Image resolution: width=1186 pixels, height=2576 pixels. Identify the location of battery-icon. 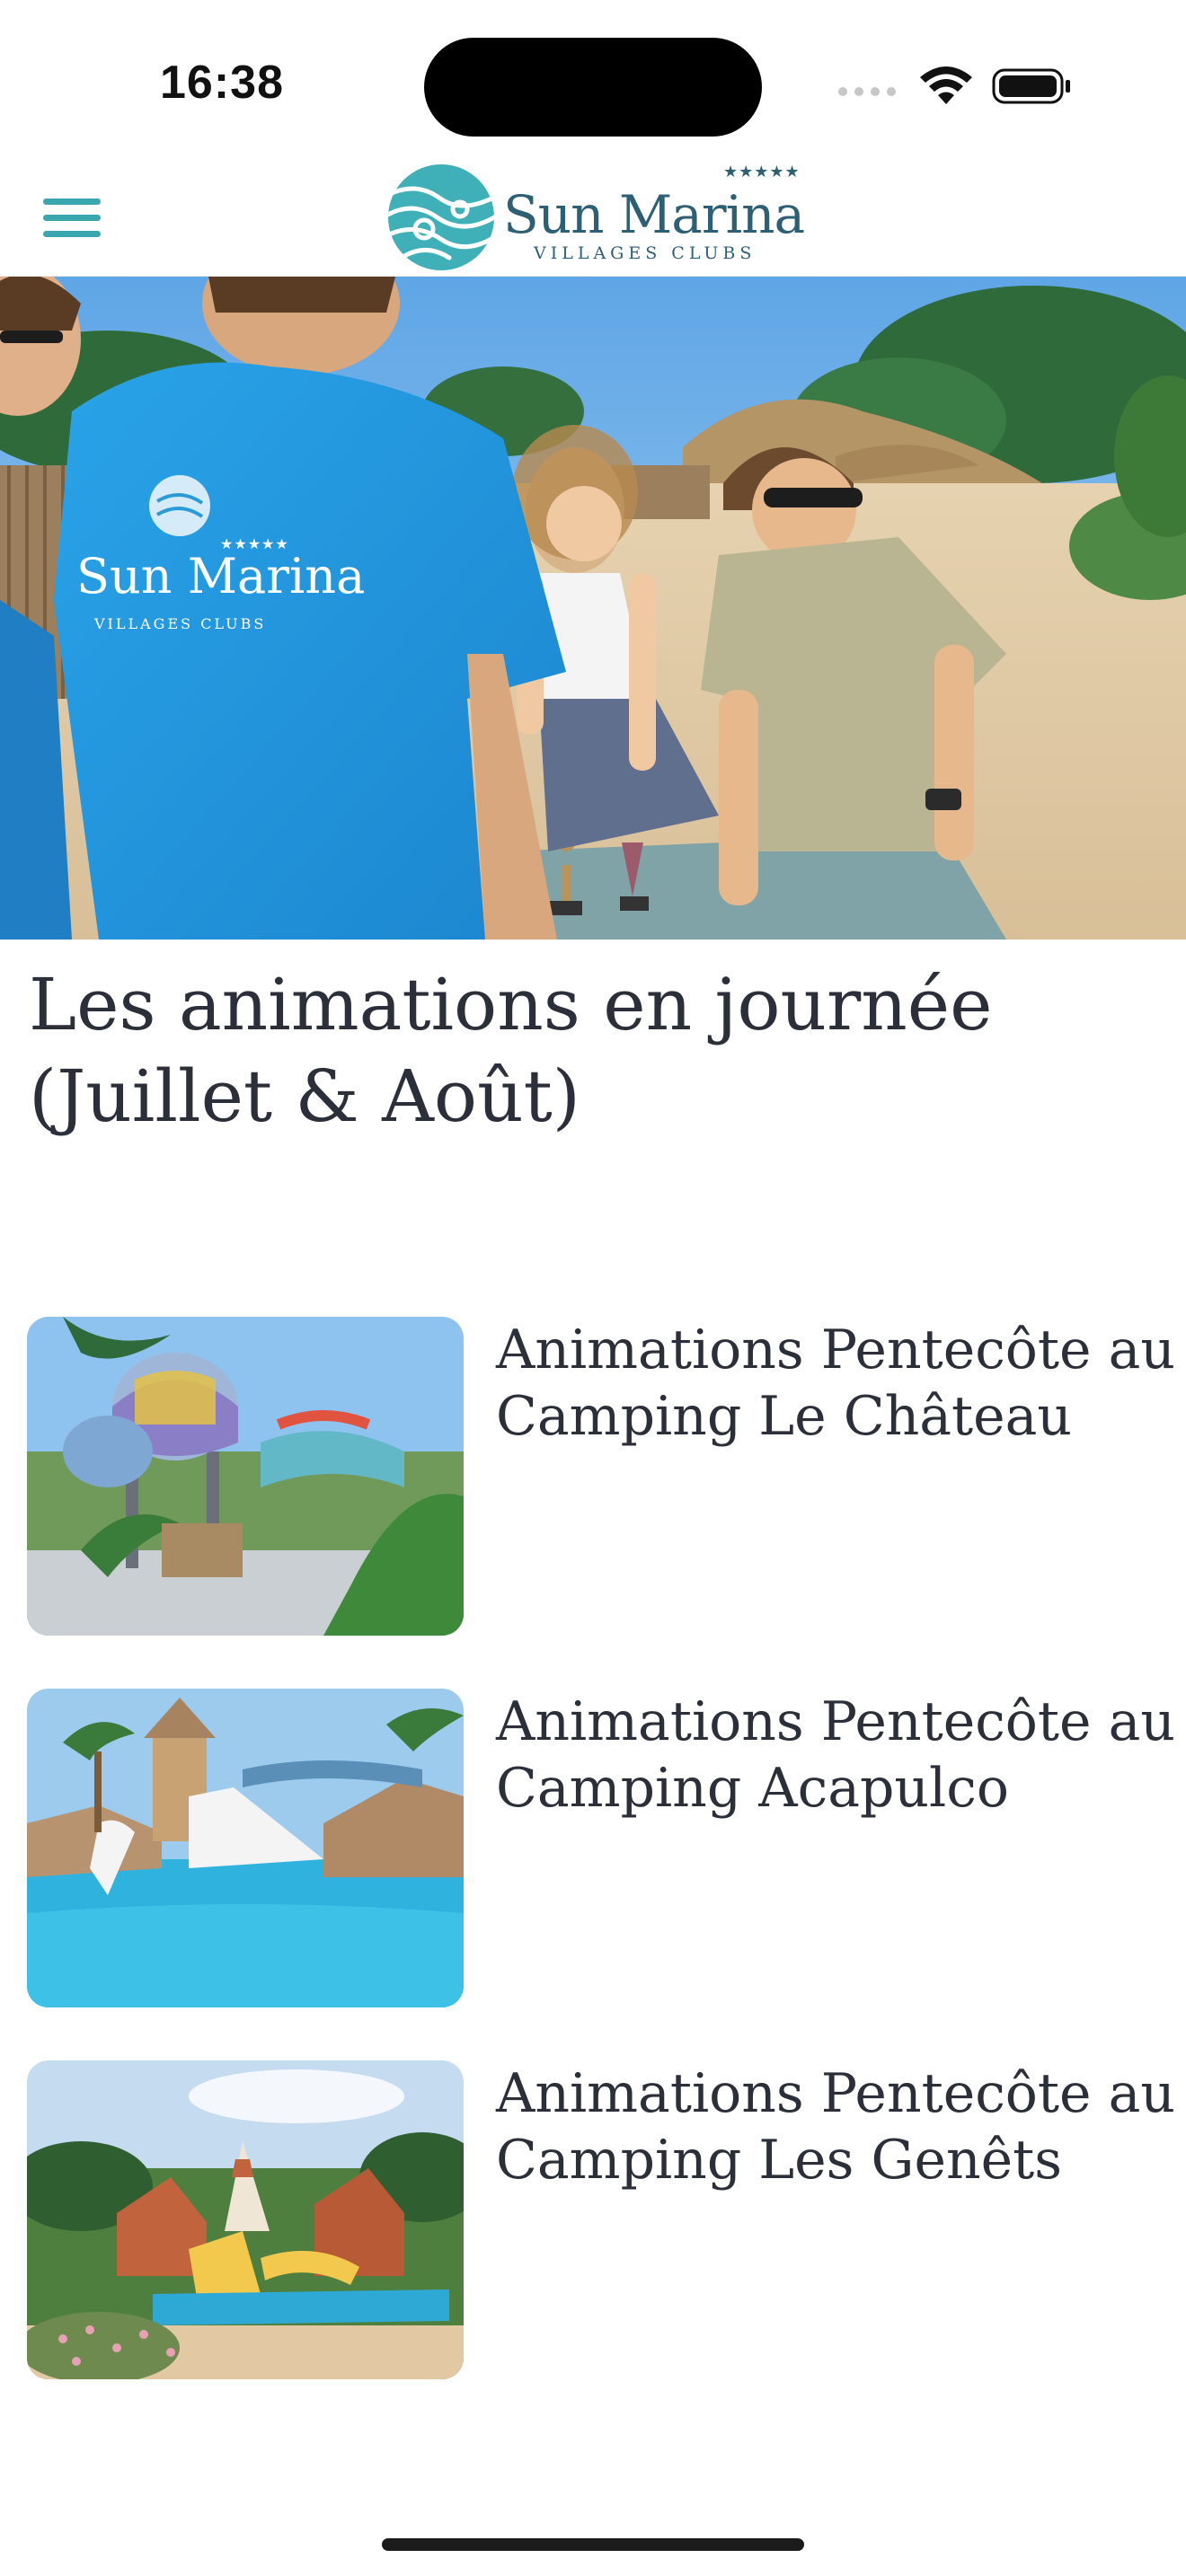
(1031, 86).